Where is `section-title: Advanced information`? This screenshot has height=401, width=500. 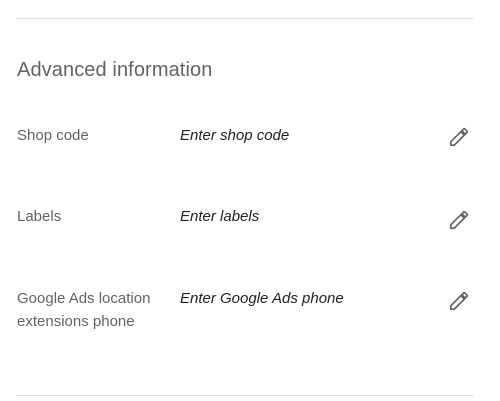 section-title: Advanced information is located at coordinates (115, 70).